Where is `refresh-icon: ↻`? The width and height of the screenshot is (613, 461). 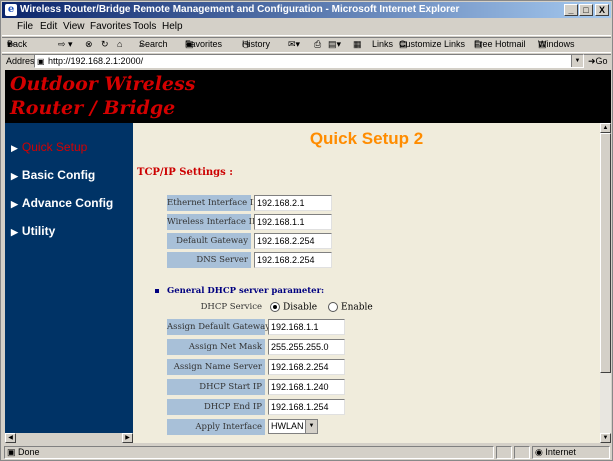
refresh-icon: ↻ is located at coordinates (105, 44).